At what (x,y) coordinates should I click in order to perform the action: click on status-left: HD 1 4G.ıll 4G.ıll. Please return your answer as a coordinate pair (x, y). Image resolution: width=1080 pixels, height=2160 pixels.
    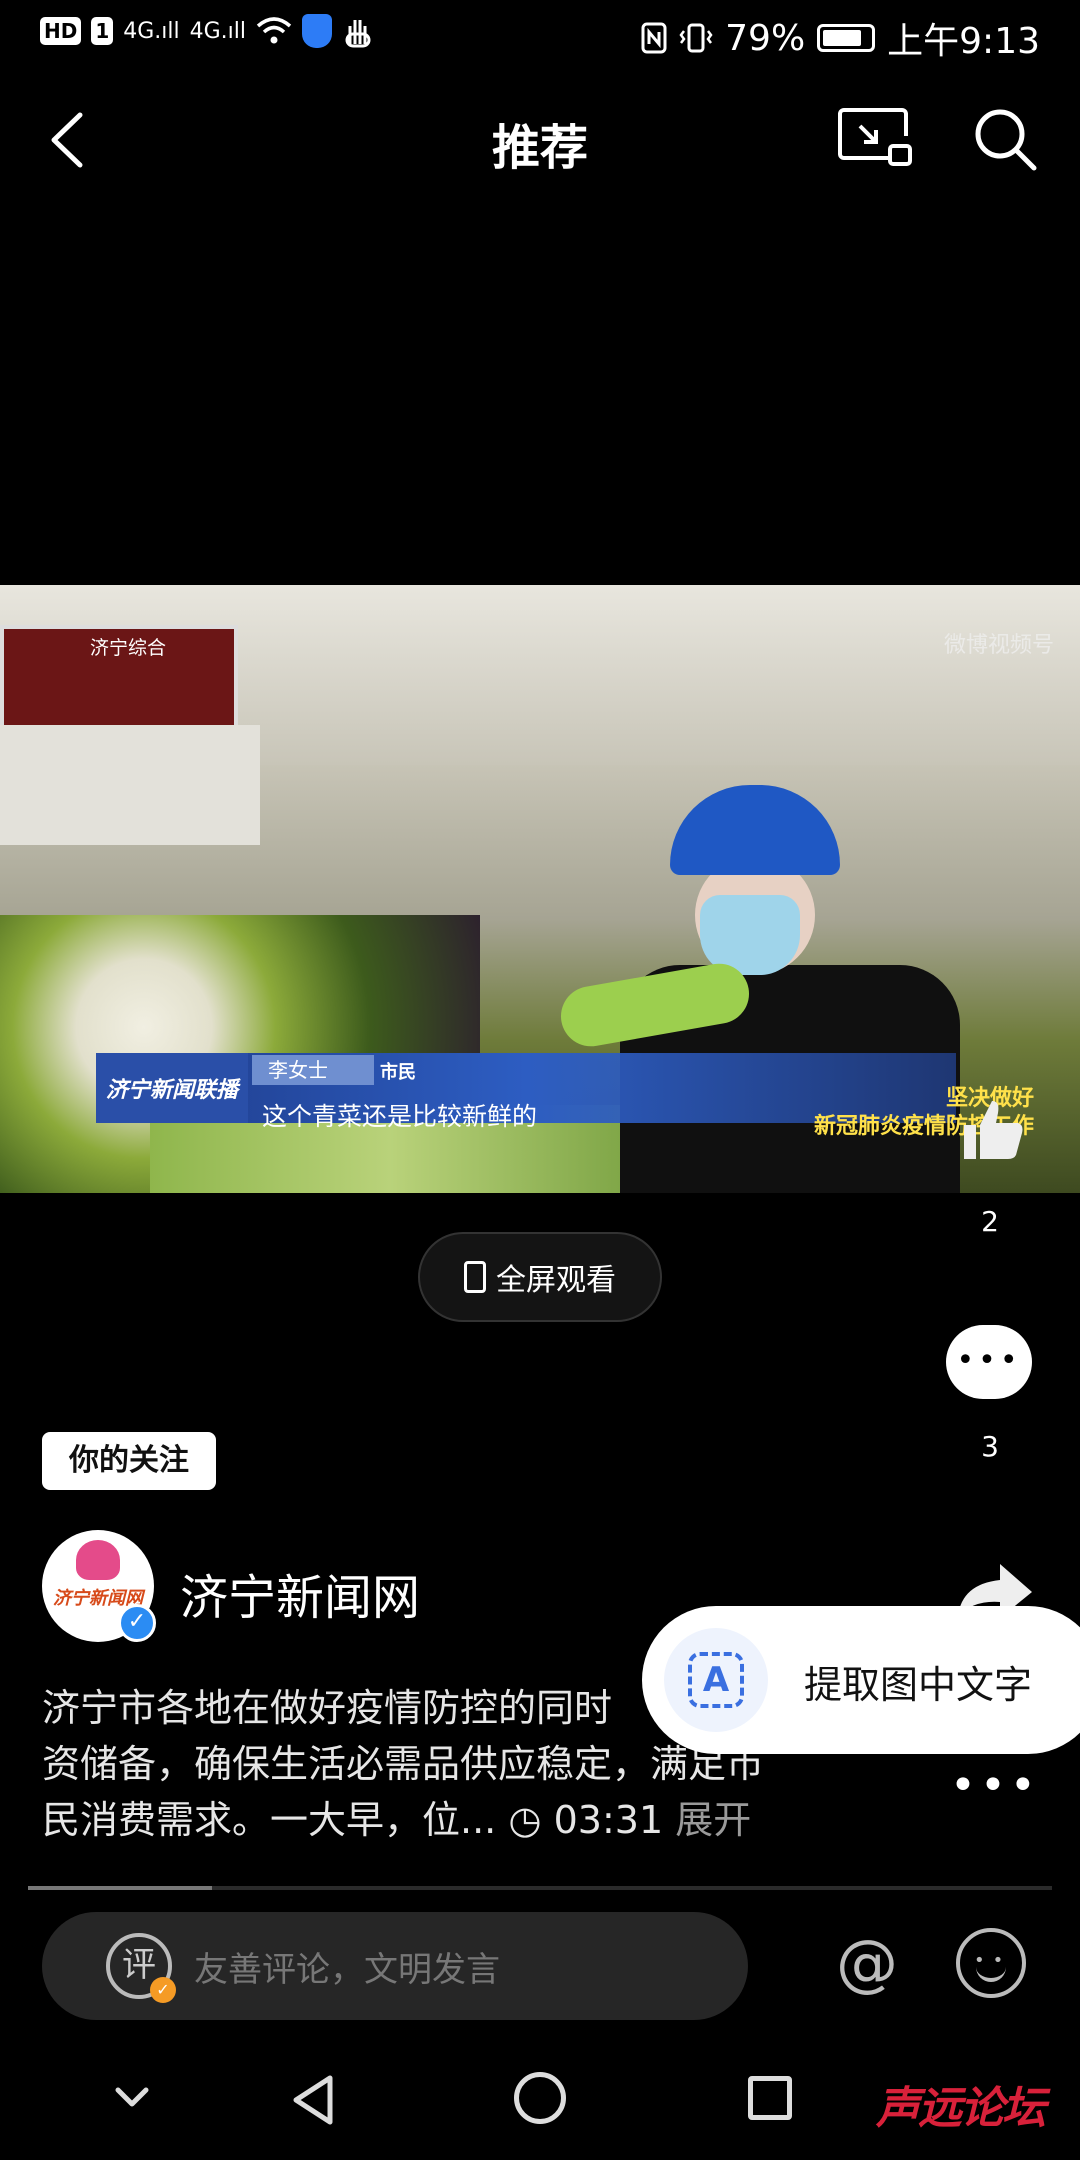
    Looking at the image, I should click on (207, 31).